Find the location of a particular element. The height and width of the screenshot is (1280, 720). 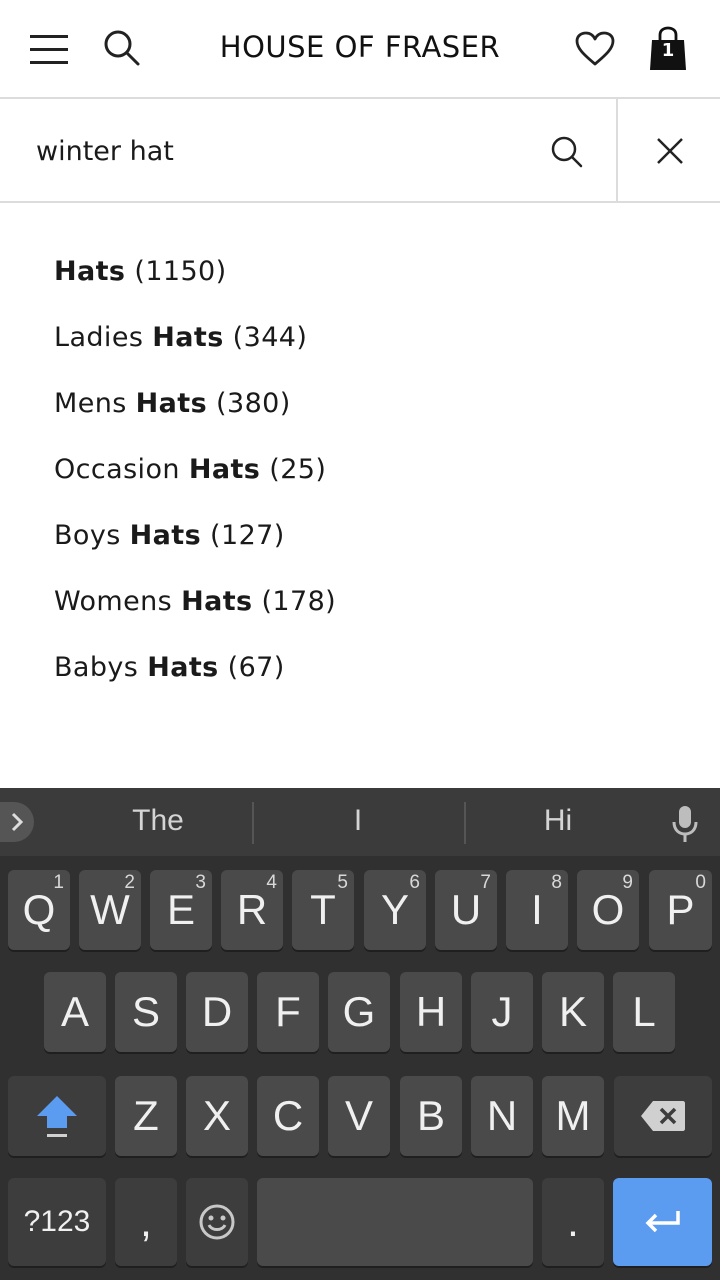

key-f: F is located at coordinates (288, 1012).